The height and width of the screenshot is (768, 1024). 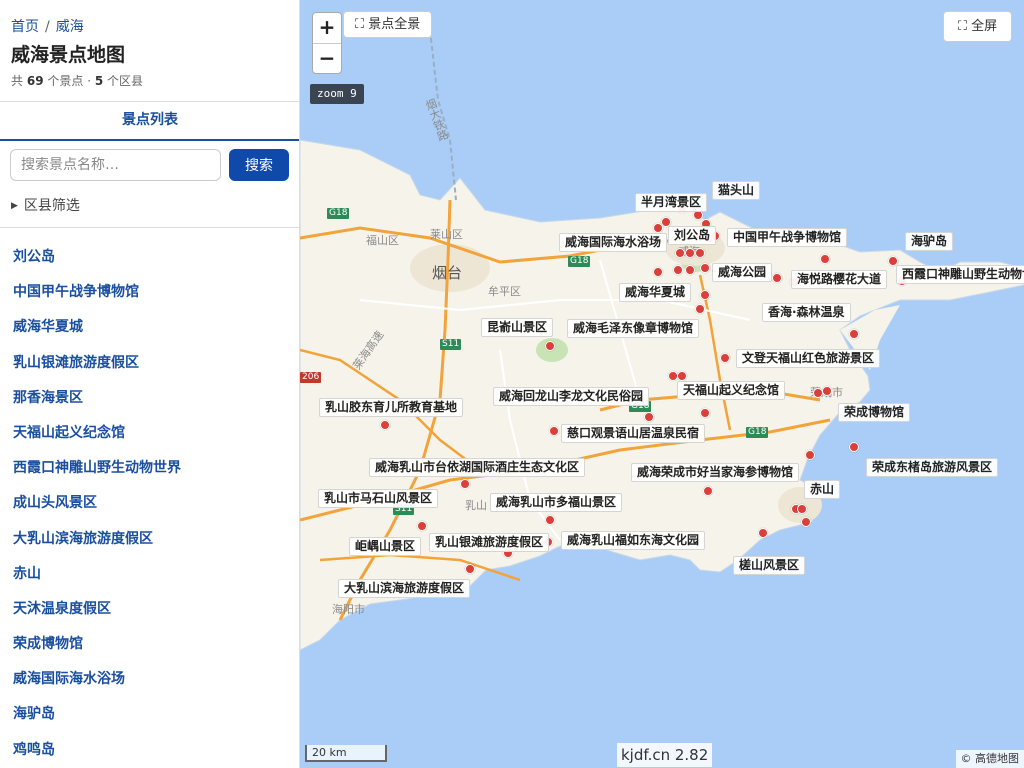 What do you see at coordinates (571, 396) in the screenshot?
I see `map-spot-label: 威海回龙山李龙文化民俗园` at bounding box center [571, 396].